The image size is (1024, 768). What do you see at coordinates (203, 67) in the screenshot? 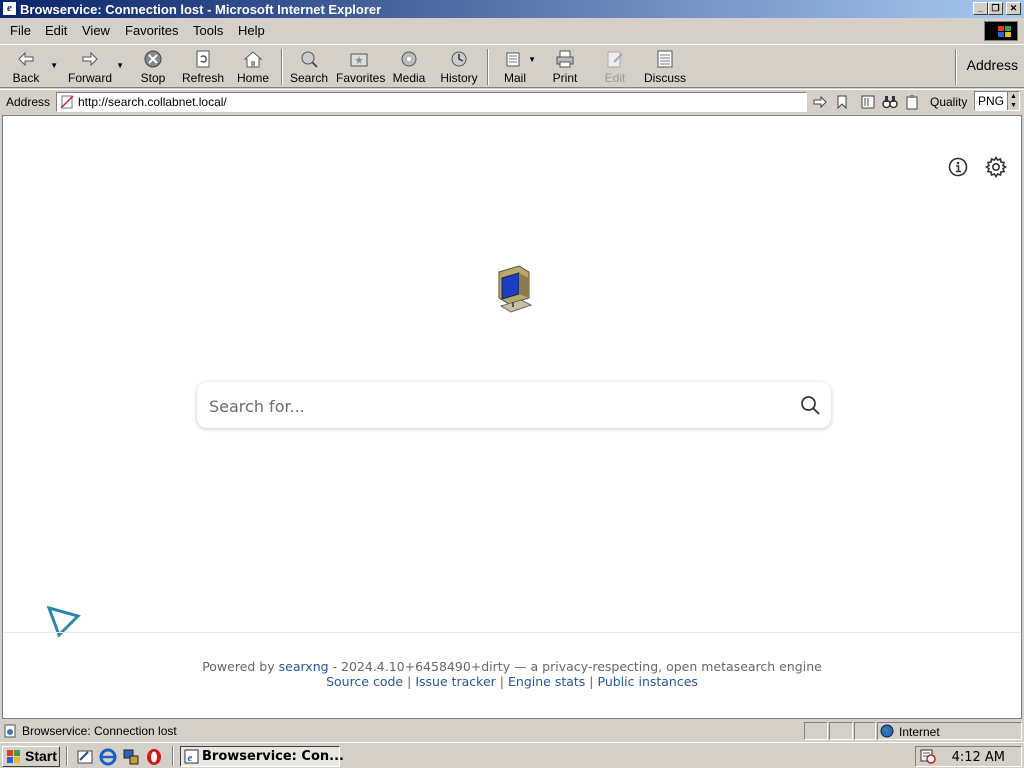
I see `refresh-button: Refresh` at bounding box center [203, 67].